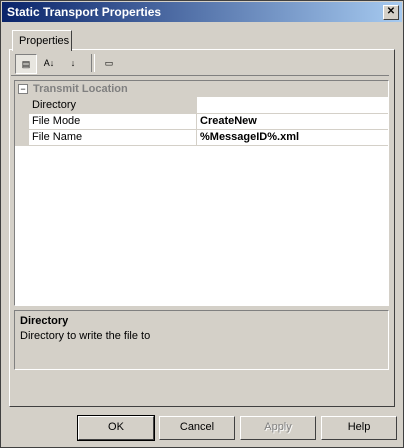 The width and height of the screenshot is (404, 448). I want to click on property-row-file-name: File Name %MessageID%.xml, so click(201, 137).